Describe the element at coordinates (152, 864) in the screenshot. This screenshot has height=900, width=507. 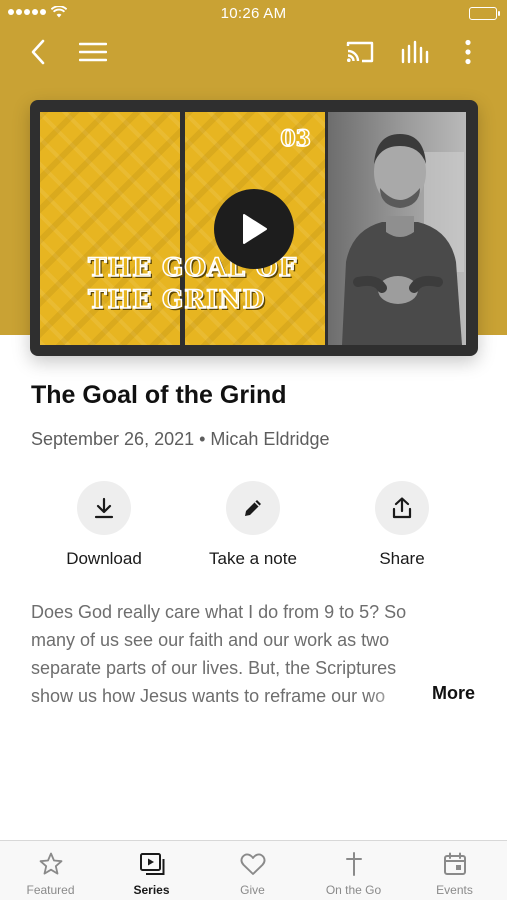
I see `video-library-icon` at that location.